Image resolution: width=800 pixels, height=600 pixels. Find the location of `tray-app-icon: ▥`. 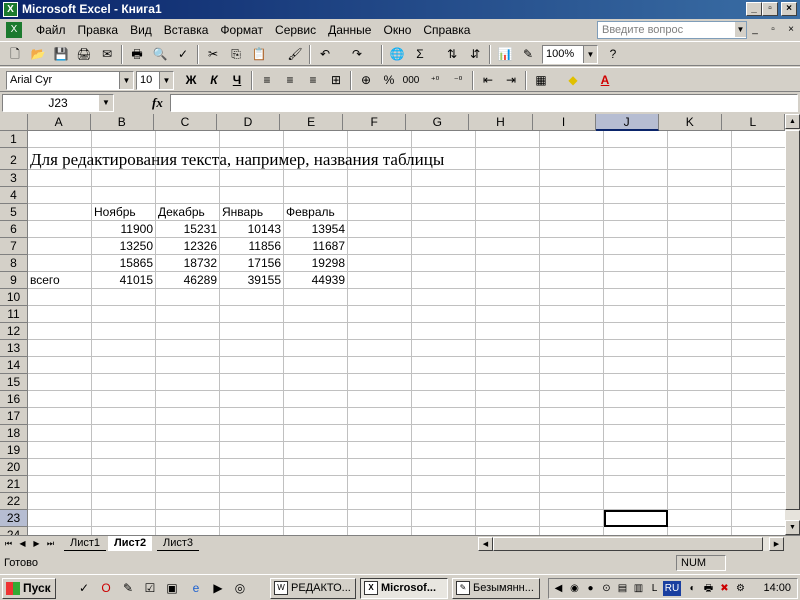

tray-app-icon: ▥ is located at coordinates (638, 588).